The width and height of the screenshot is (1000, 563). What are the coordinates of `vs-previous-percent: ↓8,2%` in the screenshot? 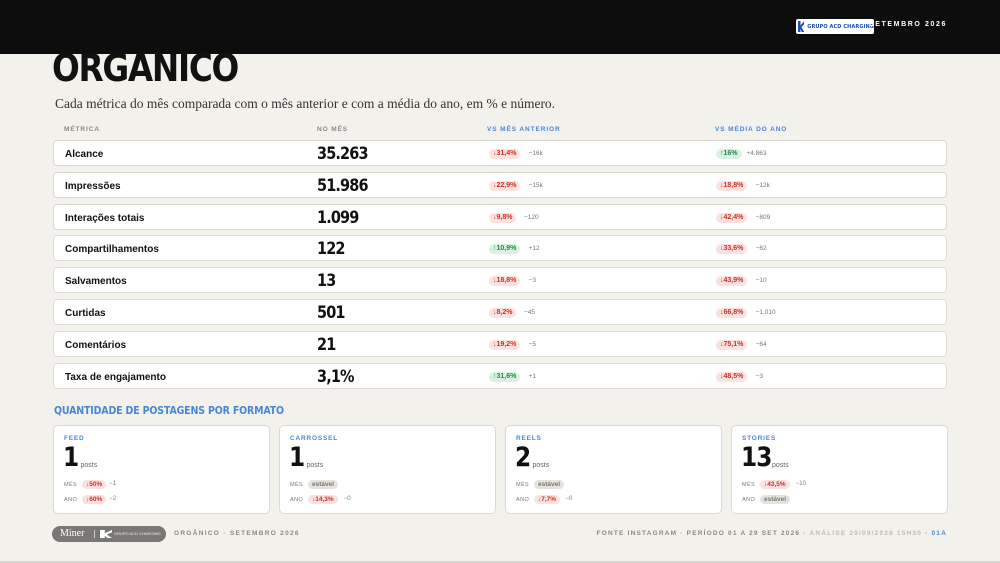 It's located at (503, 313).